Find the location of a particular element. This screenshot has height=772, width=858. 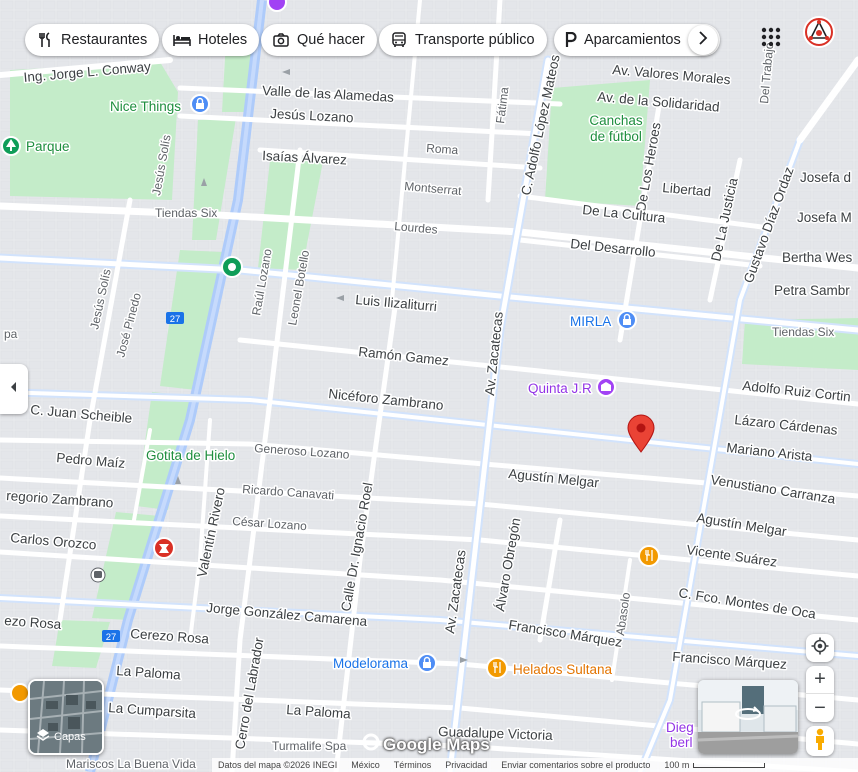

chip-things-to-do: Qué hacer is located at coordinates (319, 40).